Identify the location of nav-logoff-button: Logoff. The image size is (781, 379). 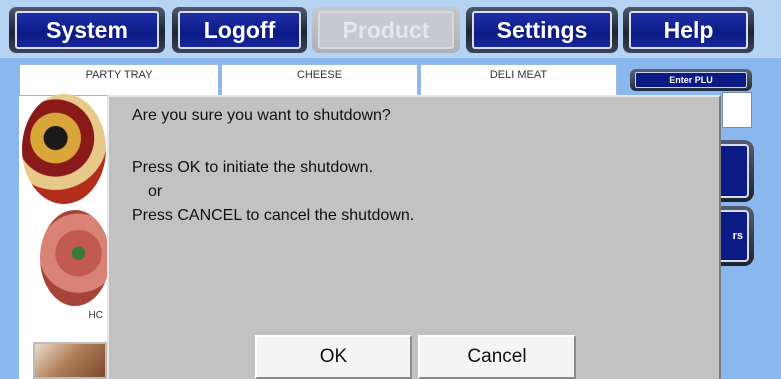
(239, 30).